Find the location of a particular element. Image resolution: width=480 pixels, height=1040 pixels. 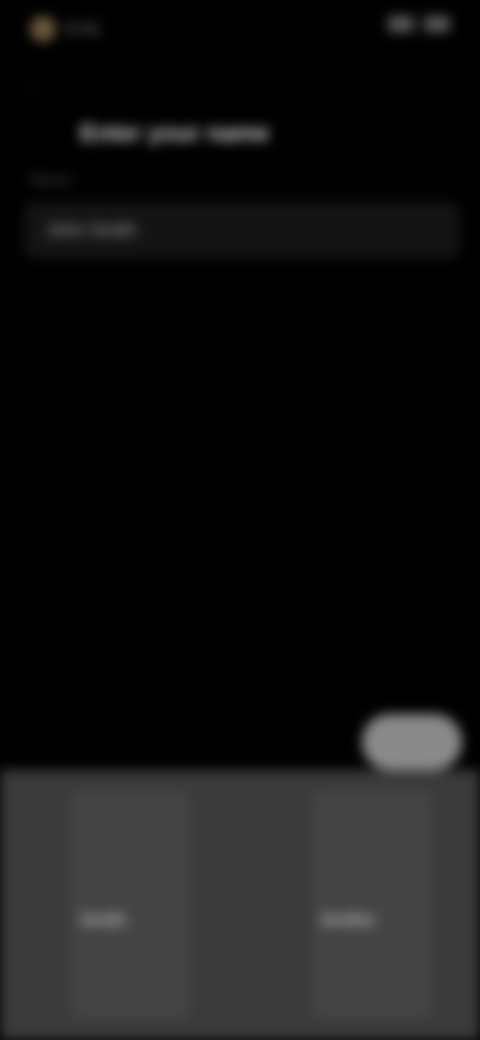

keyboard-key-left is located at coordinates (130, 905).